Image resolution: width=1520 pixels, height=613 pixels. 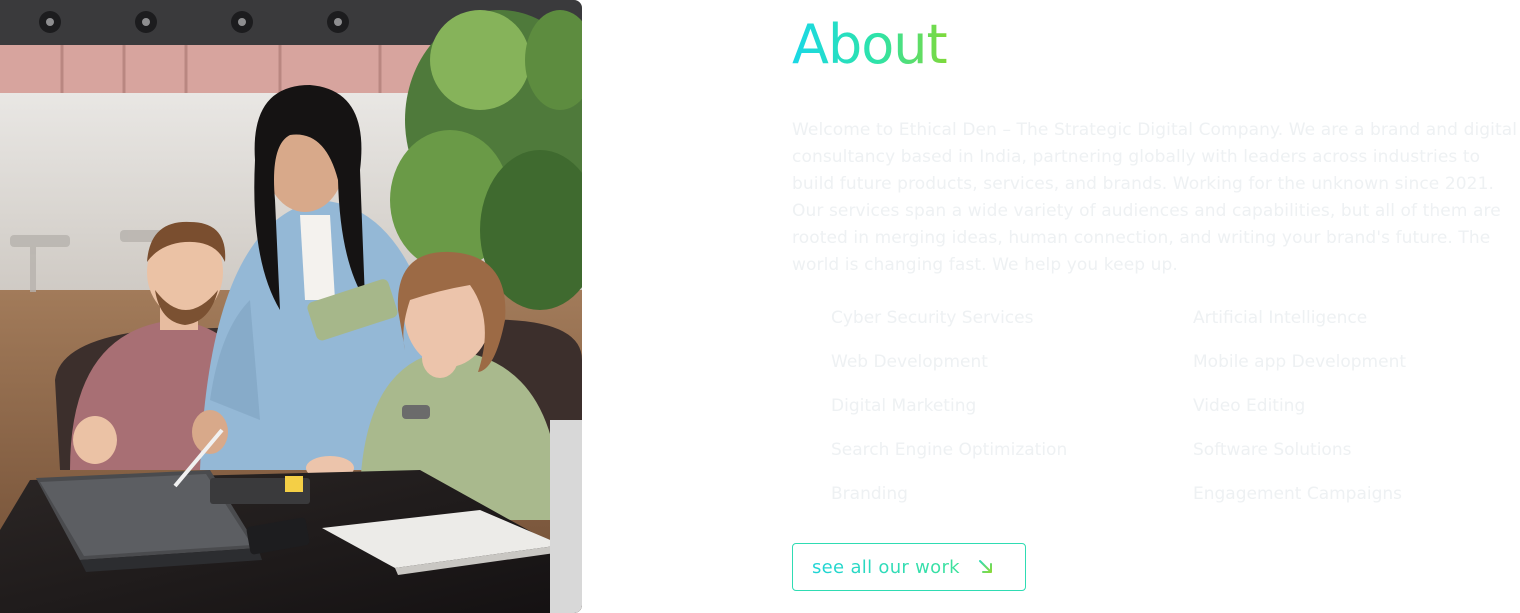 I want to click on service-item: Mobile app Development, so click(x=1300, y=362).